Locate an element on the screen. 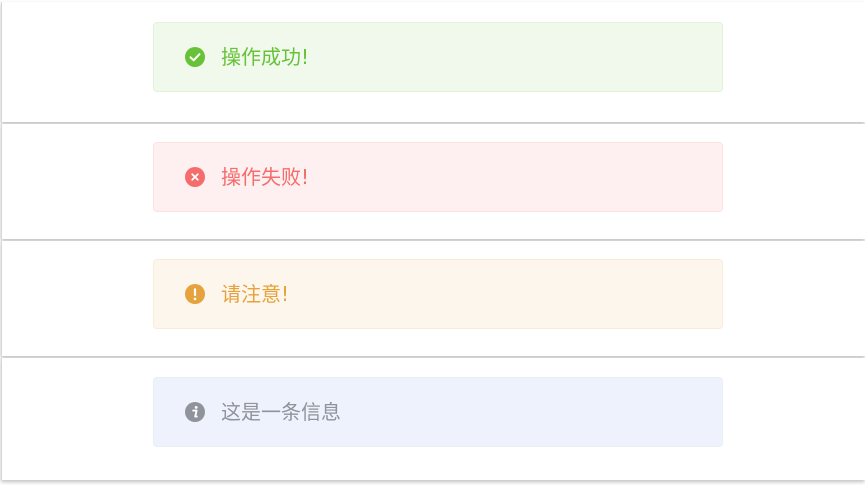  error-message-text: 操作失败! is located at coordinates (265, 177).